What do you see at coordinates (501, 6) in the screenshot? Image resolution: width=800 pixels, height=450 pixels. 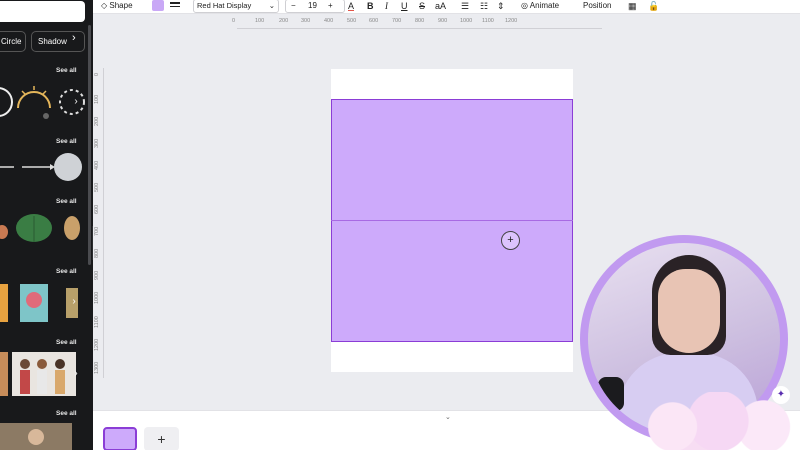 I see `spacing-icon: ⇕` at bounding box center [501, 6].